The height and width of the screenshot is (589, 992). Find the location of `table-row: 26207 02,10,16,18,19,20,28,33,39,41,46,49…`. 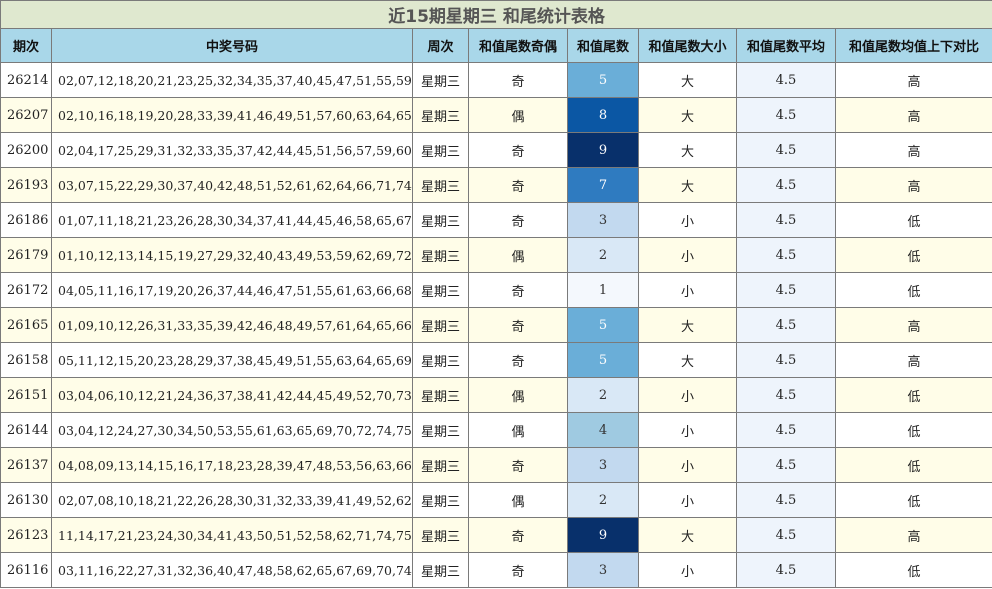

table-row: 26207 02,10,16,18,19,20,28,33,39,41,46,49… is located at coordinates (496, 115).